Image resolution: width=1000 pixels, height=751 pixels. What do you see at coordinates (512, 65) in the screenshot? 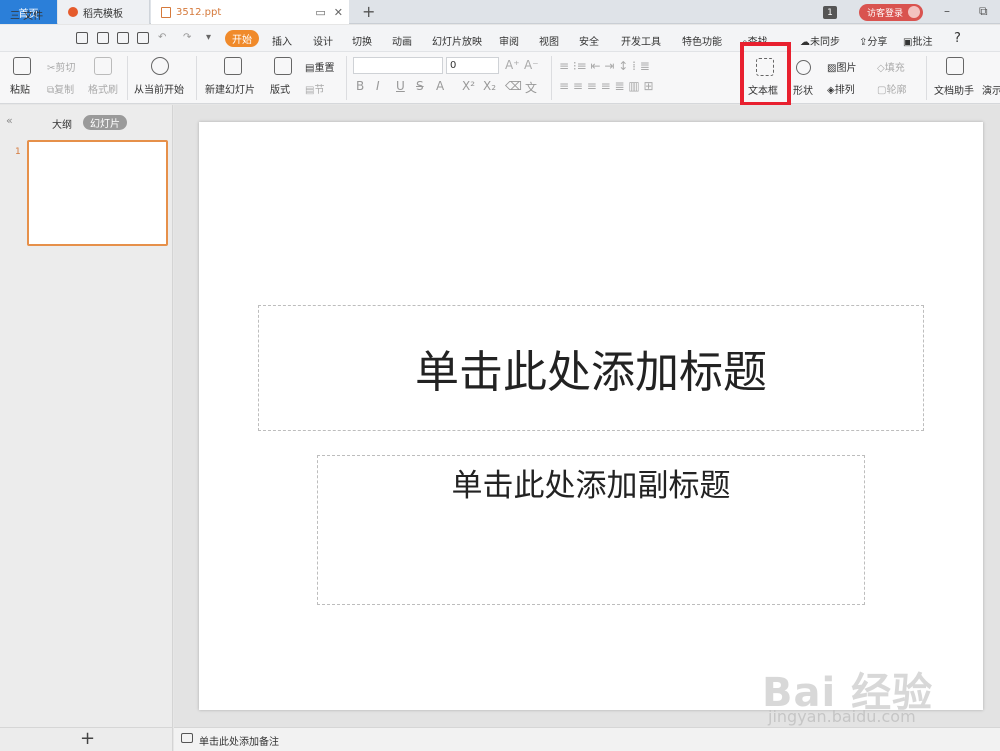
I see `grow-font-icon: A⁺` at bounding box center [512, 65].